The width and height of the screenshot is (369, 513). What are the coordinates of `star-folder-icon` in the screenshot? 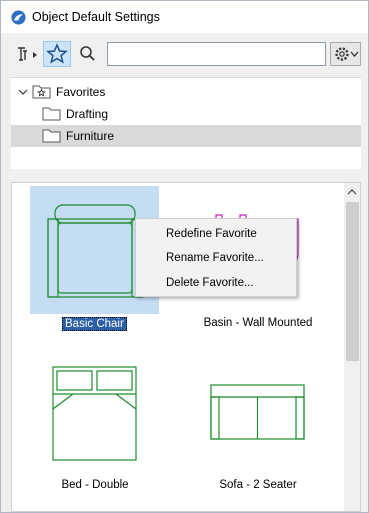 It's located at (41, 92).